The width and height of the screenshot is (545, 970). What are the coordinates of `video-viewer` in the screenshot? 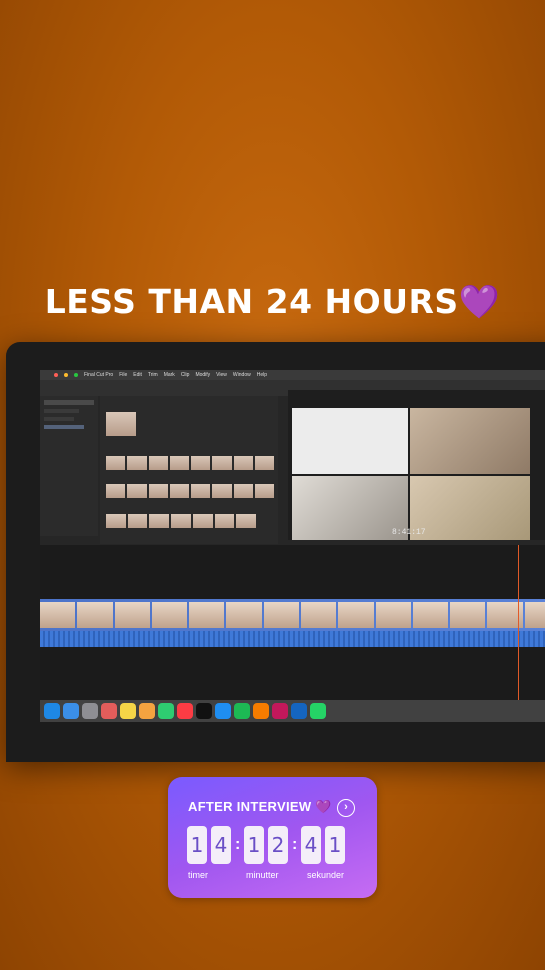 It's located at (416, 465).